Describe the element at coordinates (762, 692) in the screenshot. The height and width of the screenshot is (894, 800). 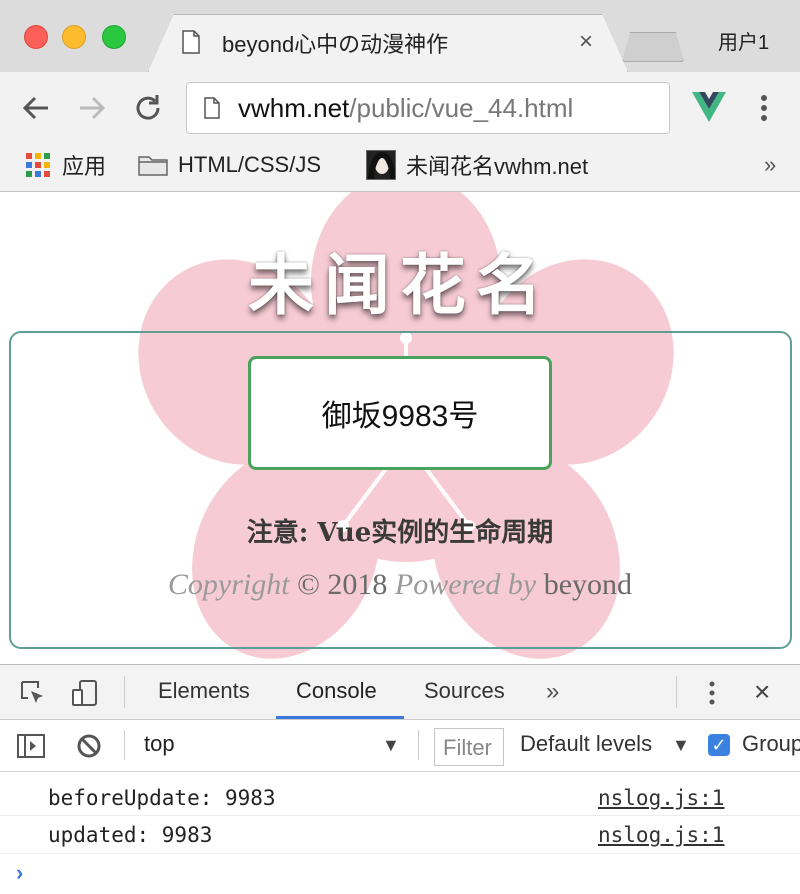
I see `devtools-close-icon: ×` at that location.